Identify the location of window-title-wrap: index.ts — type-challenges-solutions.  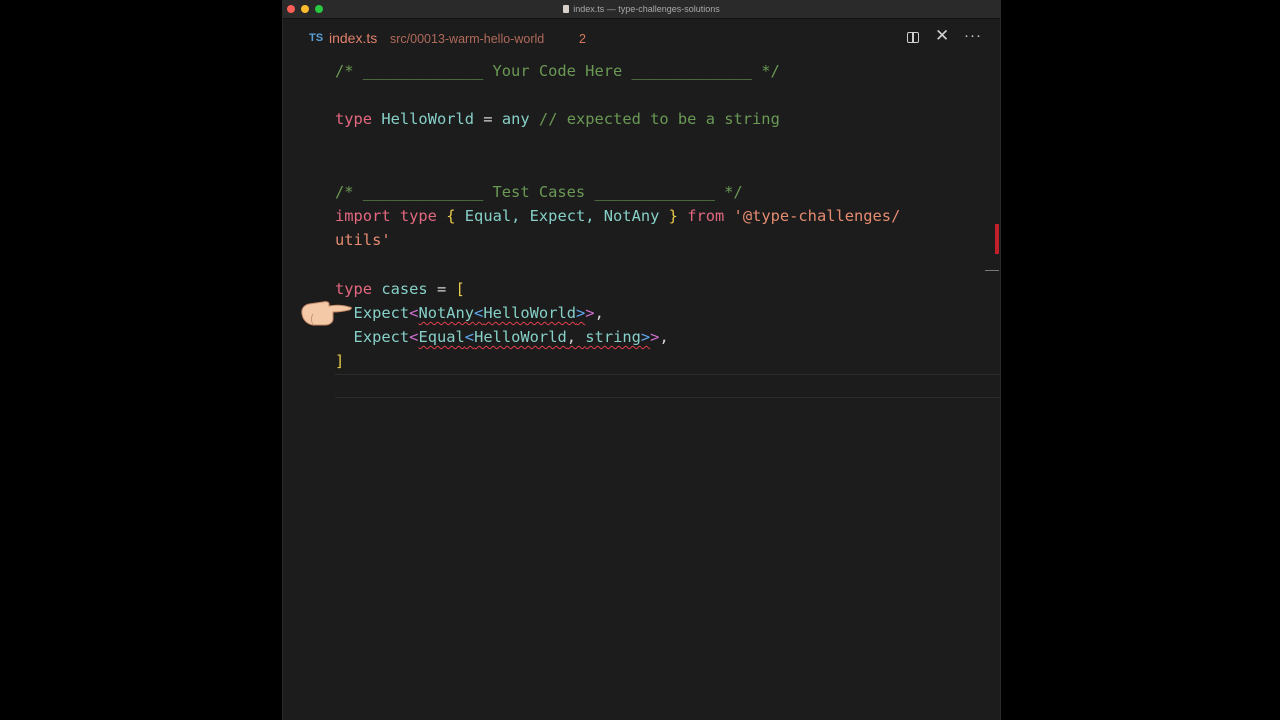
(641, 9).